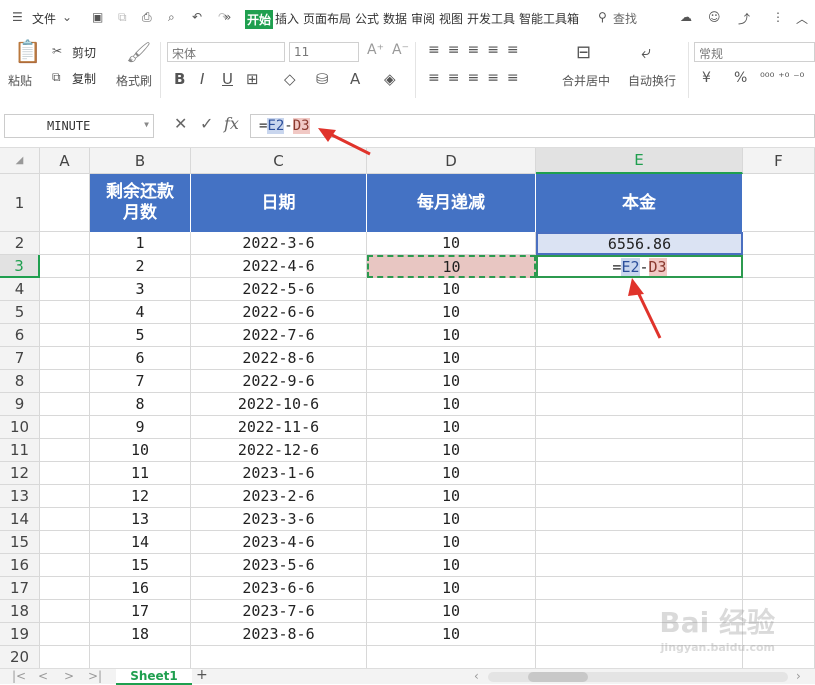 The height and width of the screenshot is (685, 815). I want to click on cell-b7: 6, so click(140, 358).